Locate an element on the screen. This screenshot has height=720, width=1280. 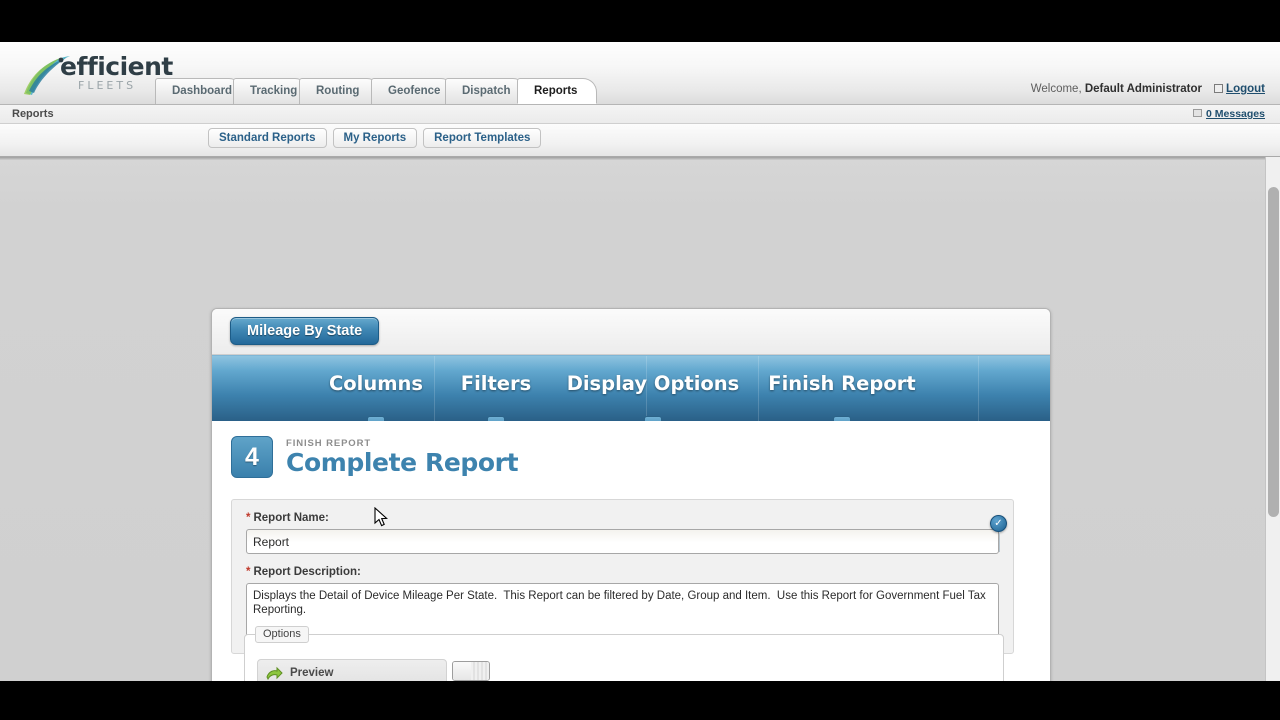
letterbox-bottom is located at coordinates (640, 700).